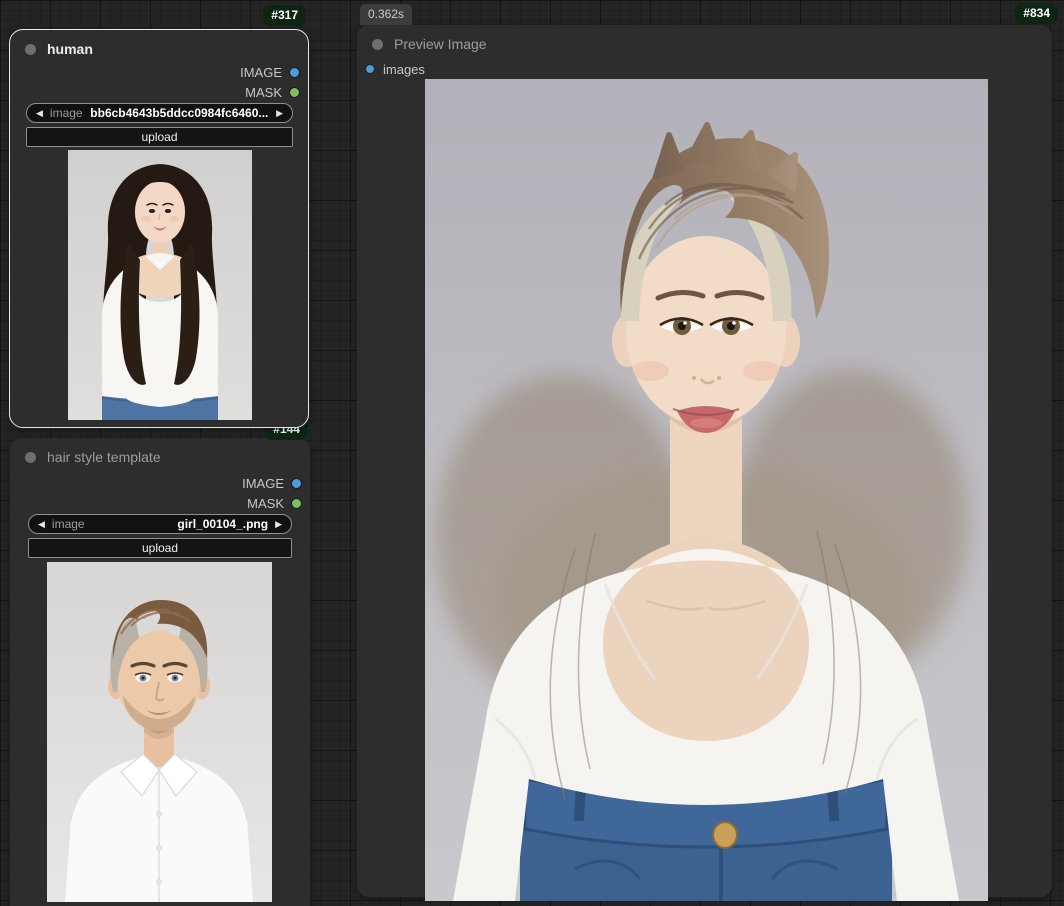  I want to click on node-title-bar: hair style template, so click(160, 453).